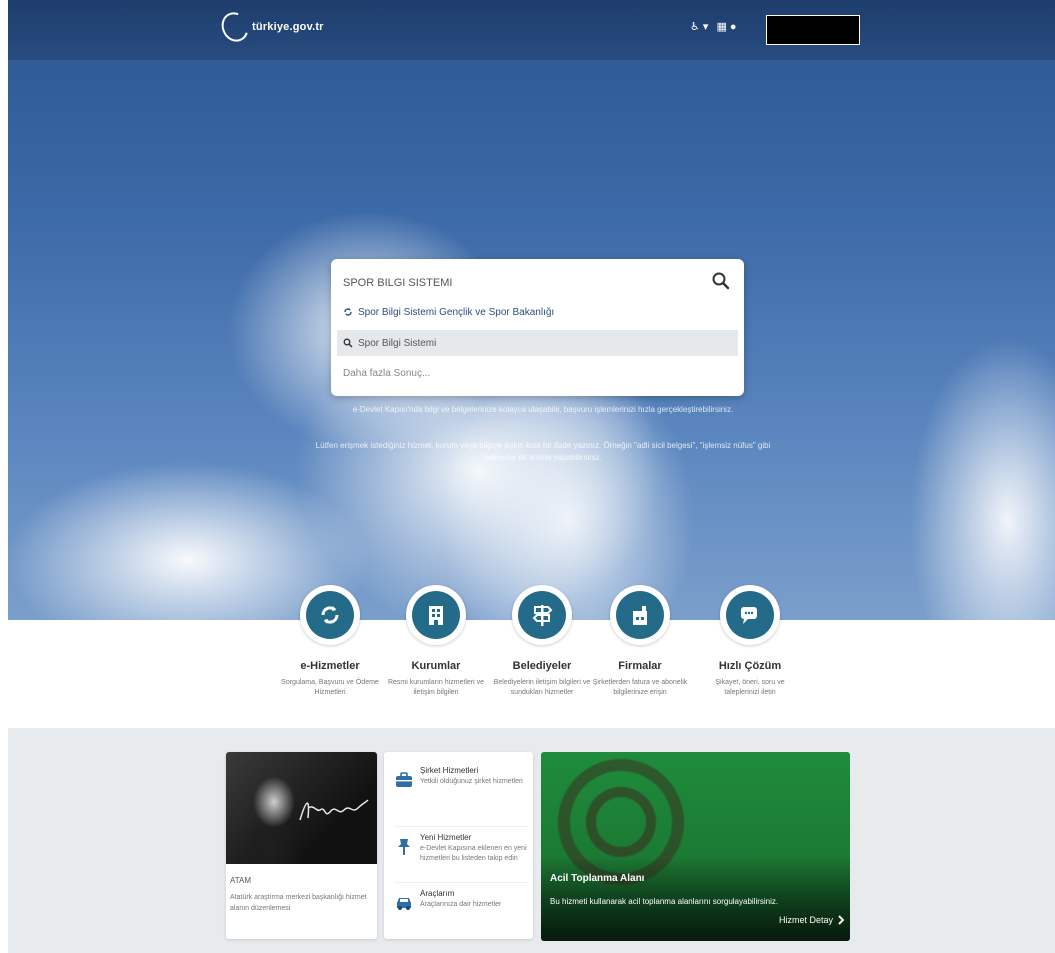 The width and height of the screenshot is (1055, 953). Describe the element at coordinates (806, 920) in the screenshot. I see `service-detail-label: Hizmet Detay` at that location.